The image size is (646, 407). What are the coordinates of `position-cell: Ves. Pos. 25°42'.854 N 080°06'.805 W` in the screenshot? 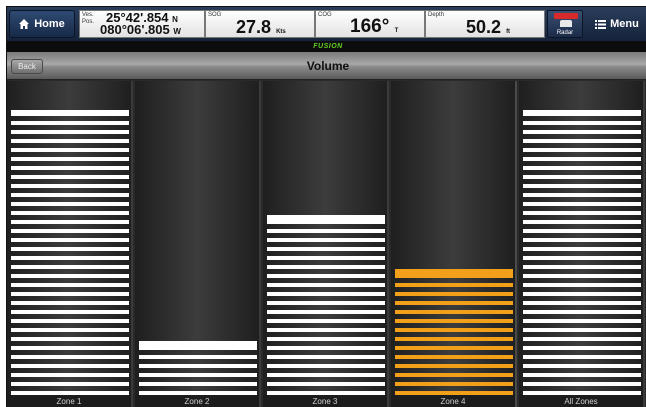 It's located at (142, 24).